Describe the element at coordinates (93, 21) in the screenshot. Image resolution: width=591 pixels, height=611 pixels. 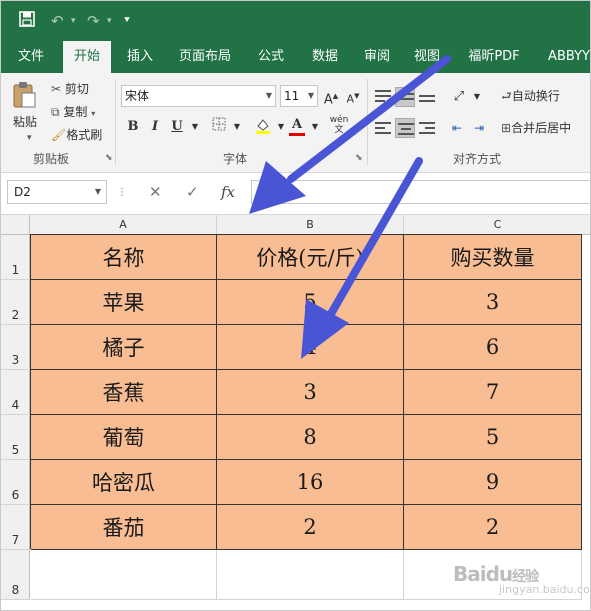
I see `redo-icon: ↷` at that location.